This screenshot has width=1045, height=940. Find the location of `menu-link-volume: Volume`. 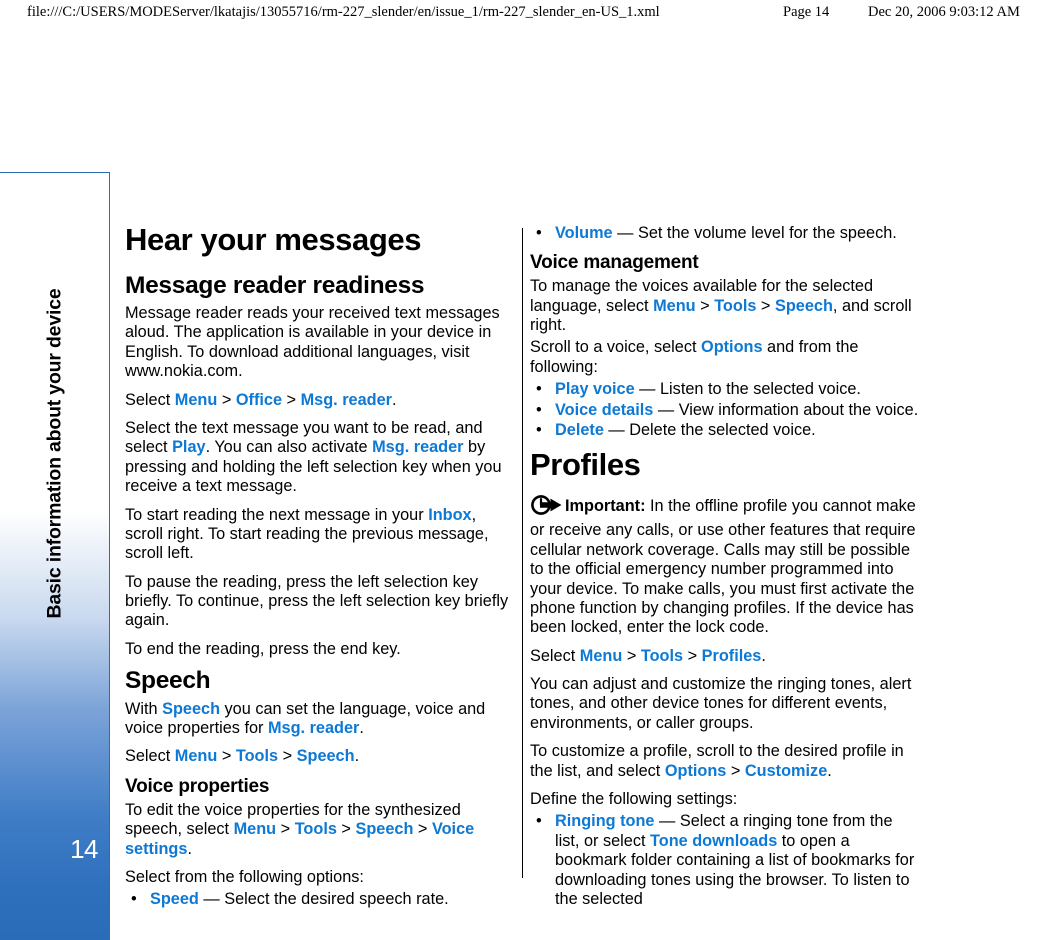

menu-link-volume: Volume is located at coordinates (584, 233).